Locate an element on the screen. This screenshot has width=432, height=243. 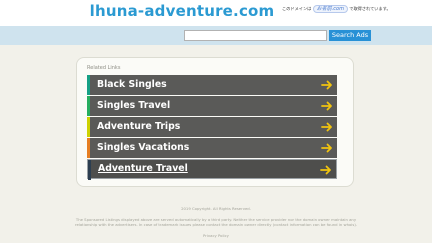
search-ads-button: Search Ads is located at coordinates (350, 35).